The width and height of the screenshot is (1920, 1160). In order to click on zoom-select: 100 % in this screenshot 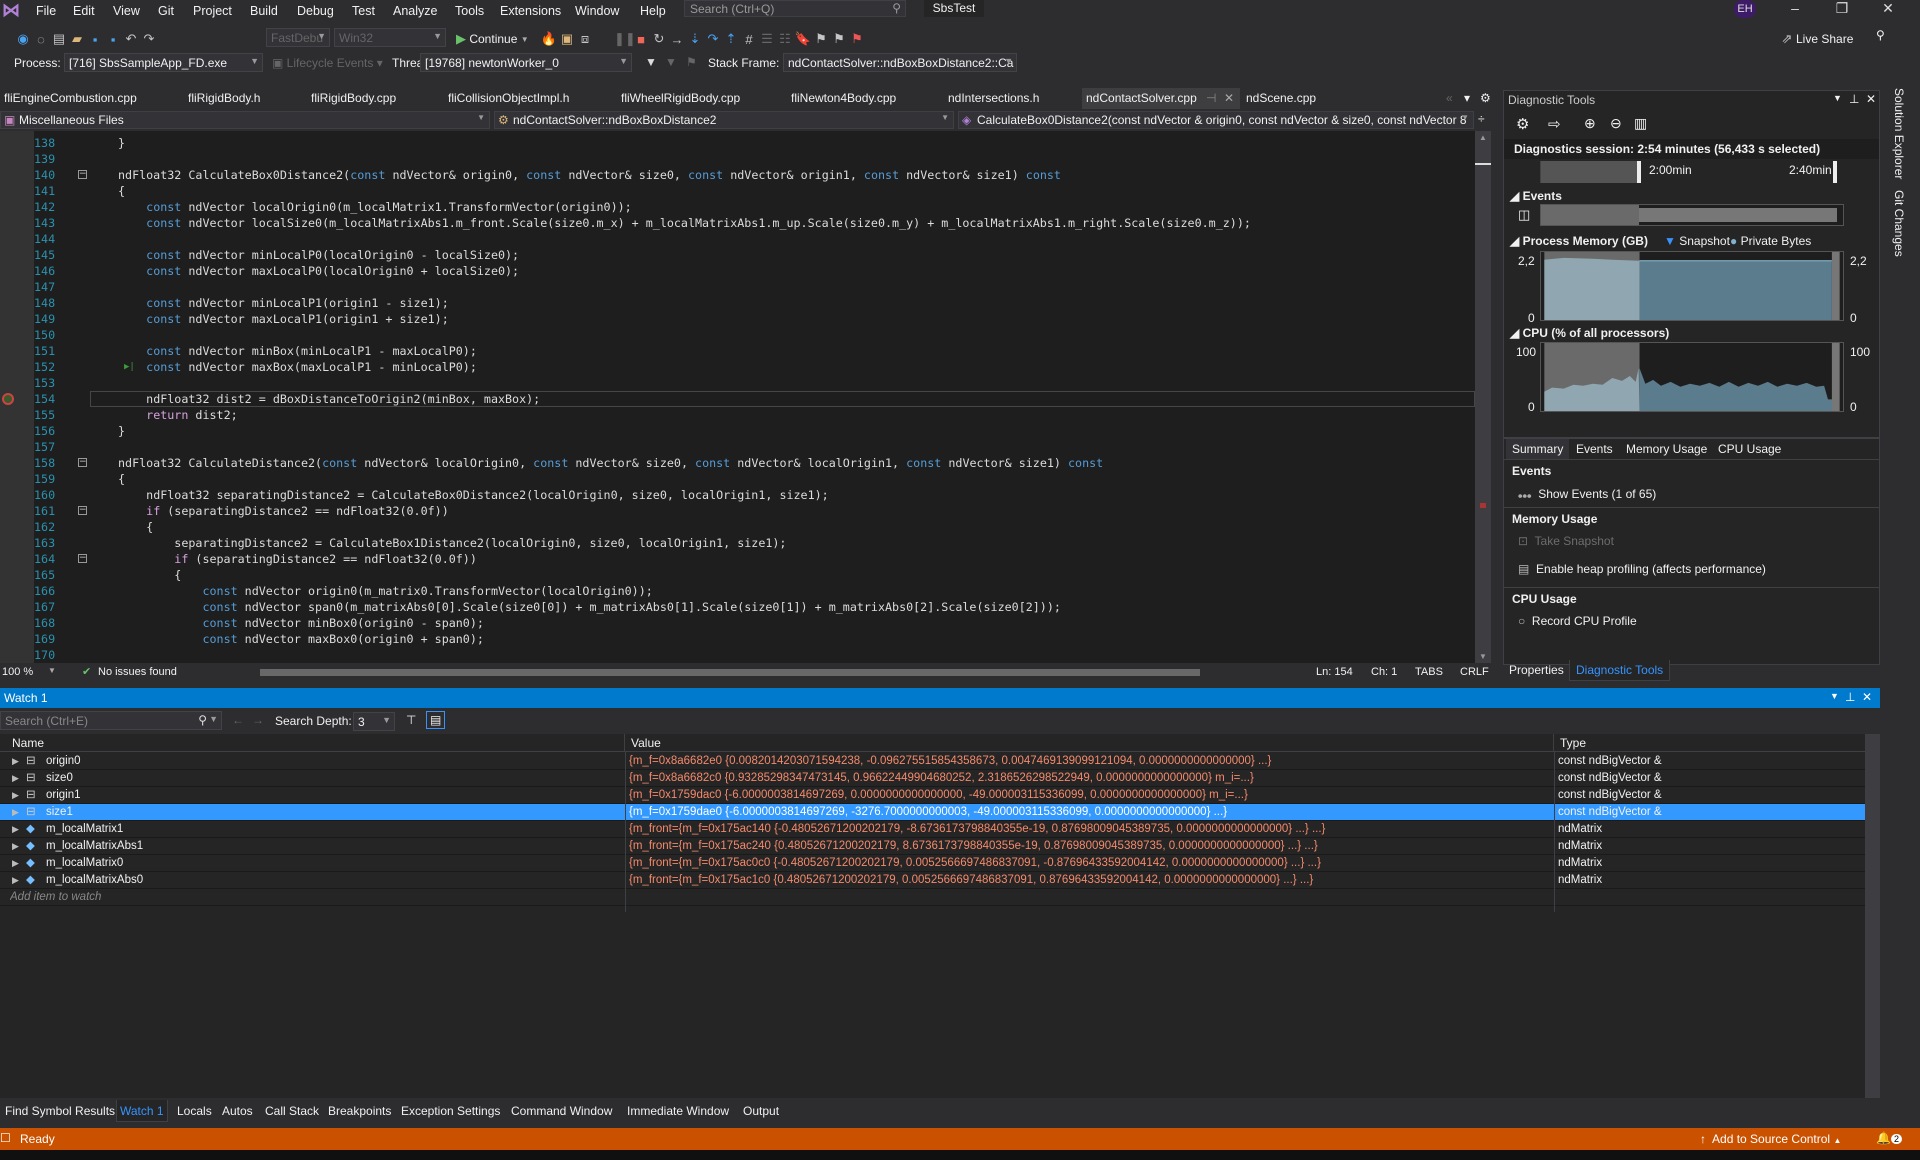, I will do `click(17, 672)`.